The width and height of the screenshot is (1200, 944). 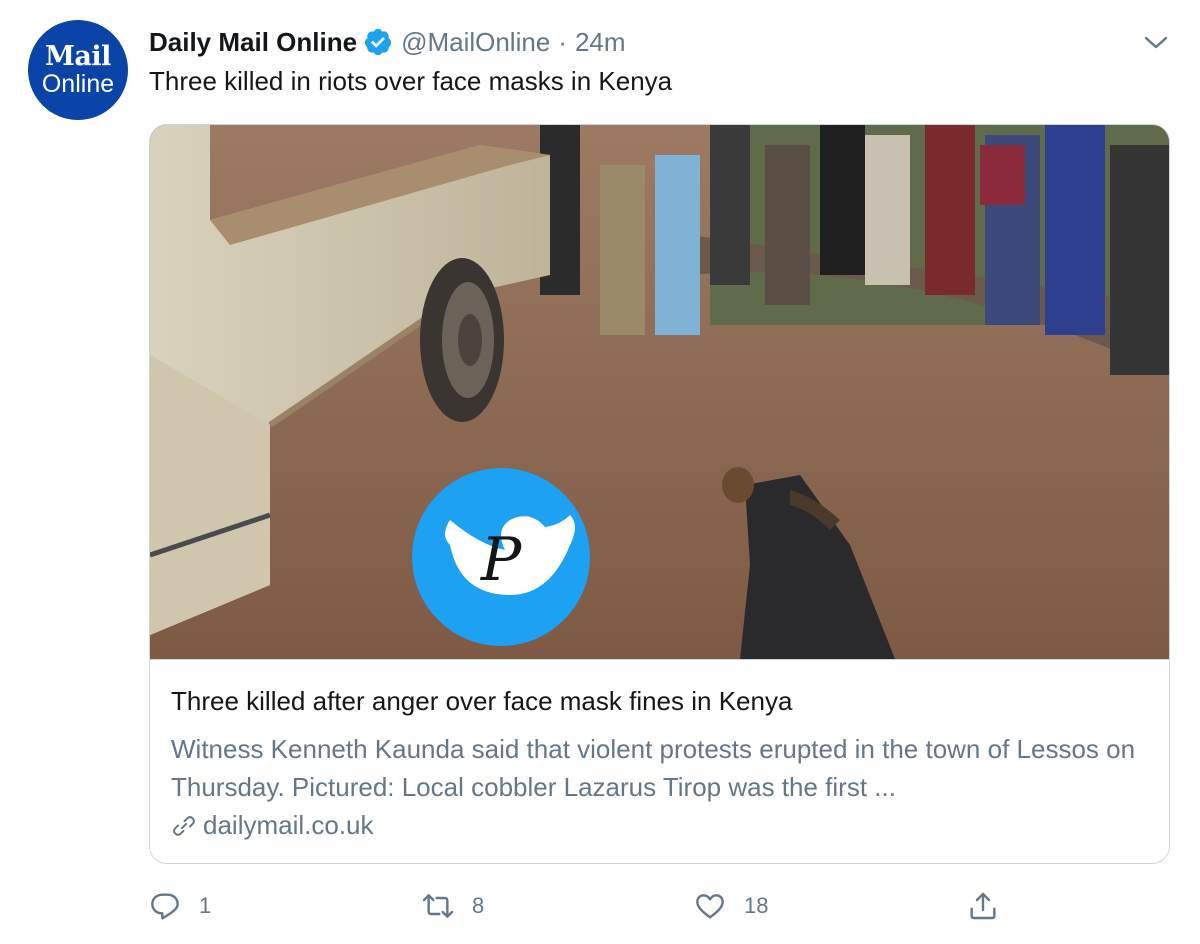 What do you see at coordinates (731, 906) in the screenshot?
I see `like-button: 18` at bounding box center [731, 906].